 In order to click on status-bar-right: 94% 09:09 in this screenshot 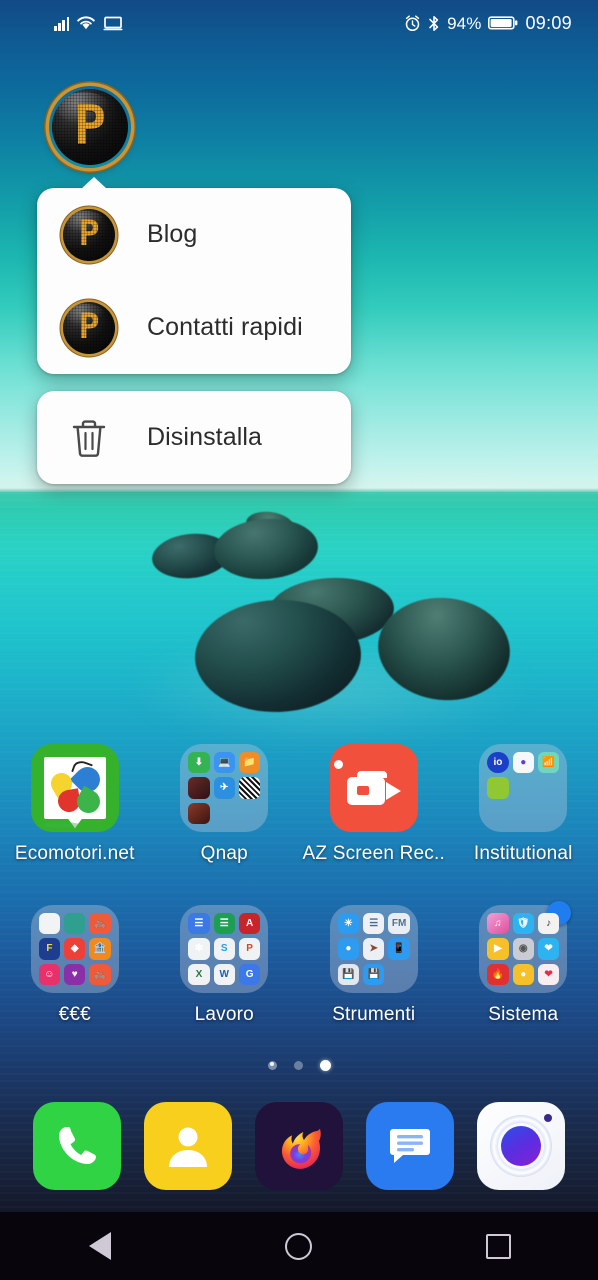, I will do `click(488, 23)`.